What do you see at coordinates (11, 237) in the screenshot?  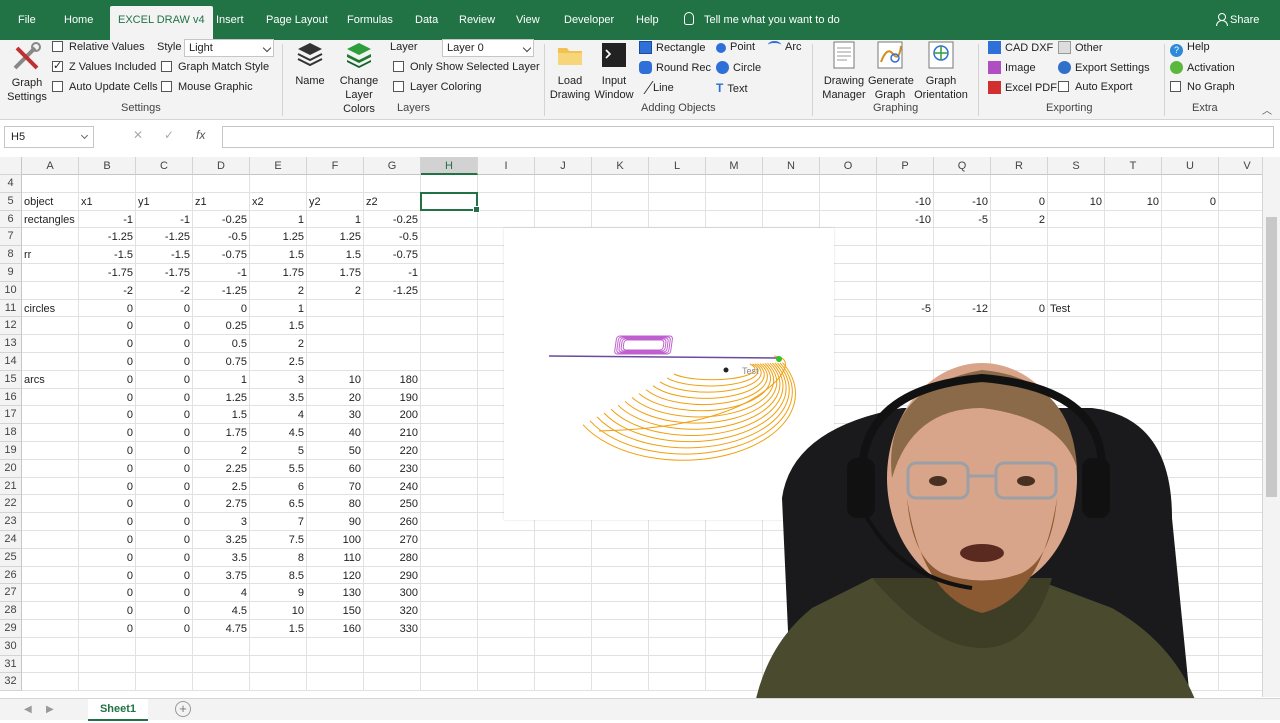 I see `row-header-7: 7` at bounding box center [11, 237].